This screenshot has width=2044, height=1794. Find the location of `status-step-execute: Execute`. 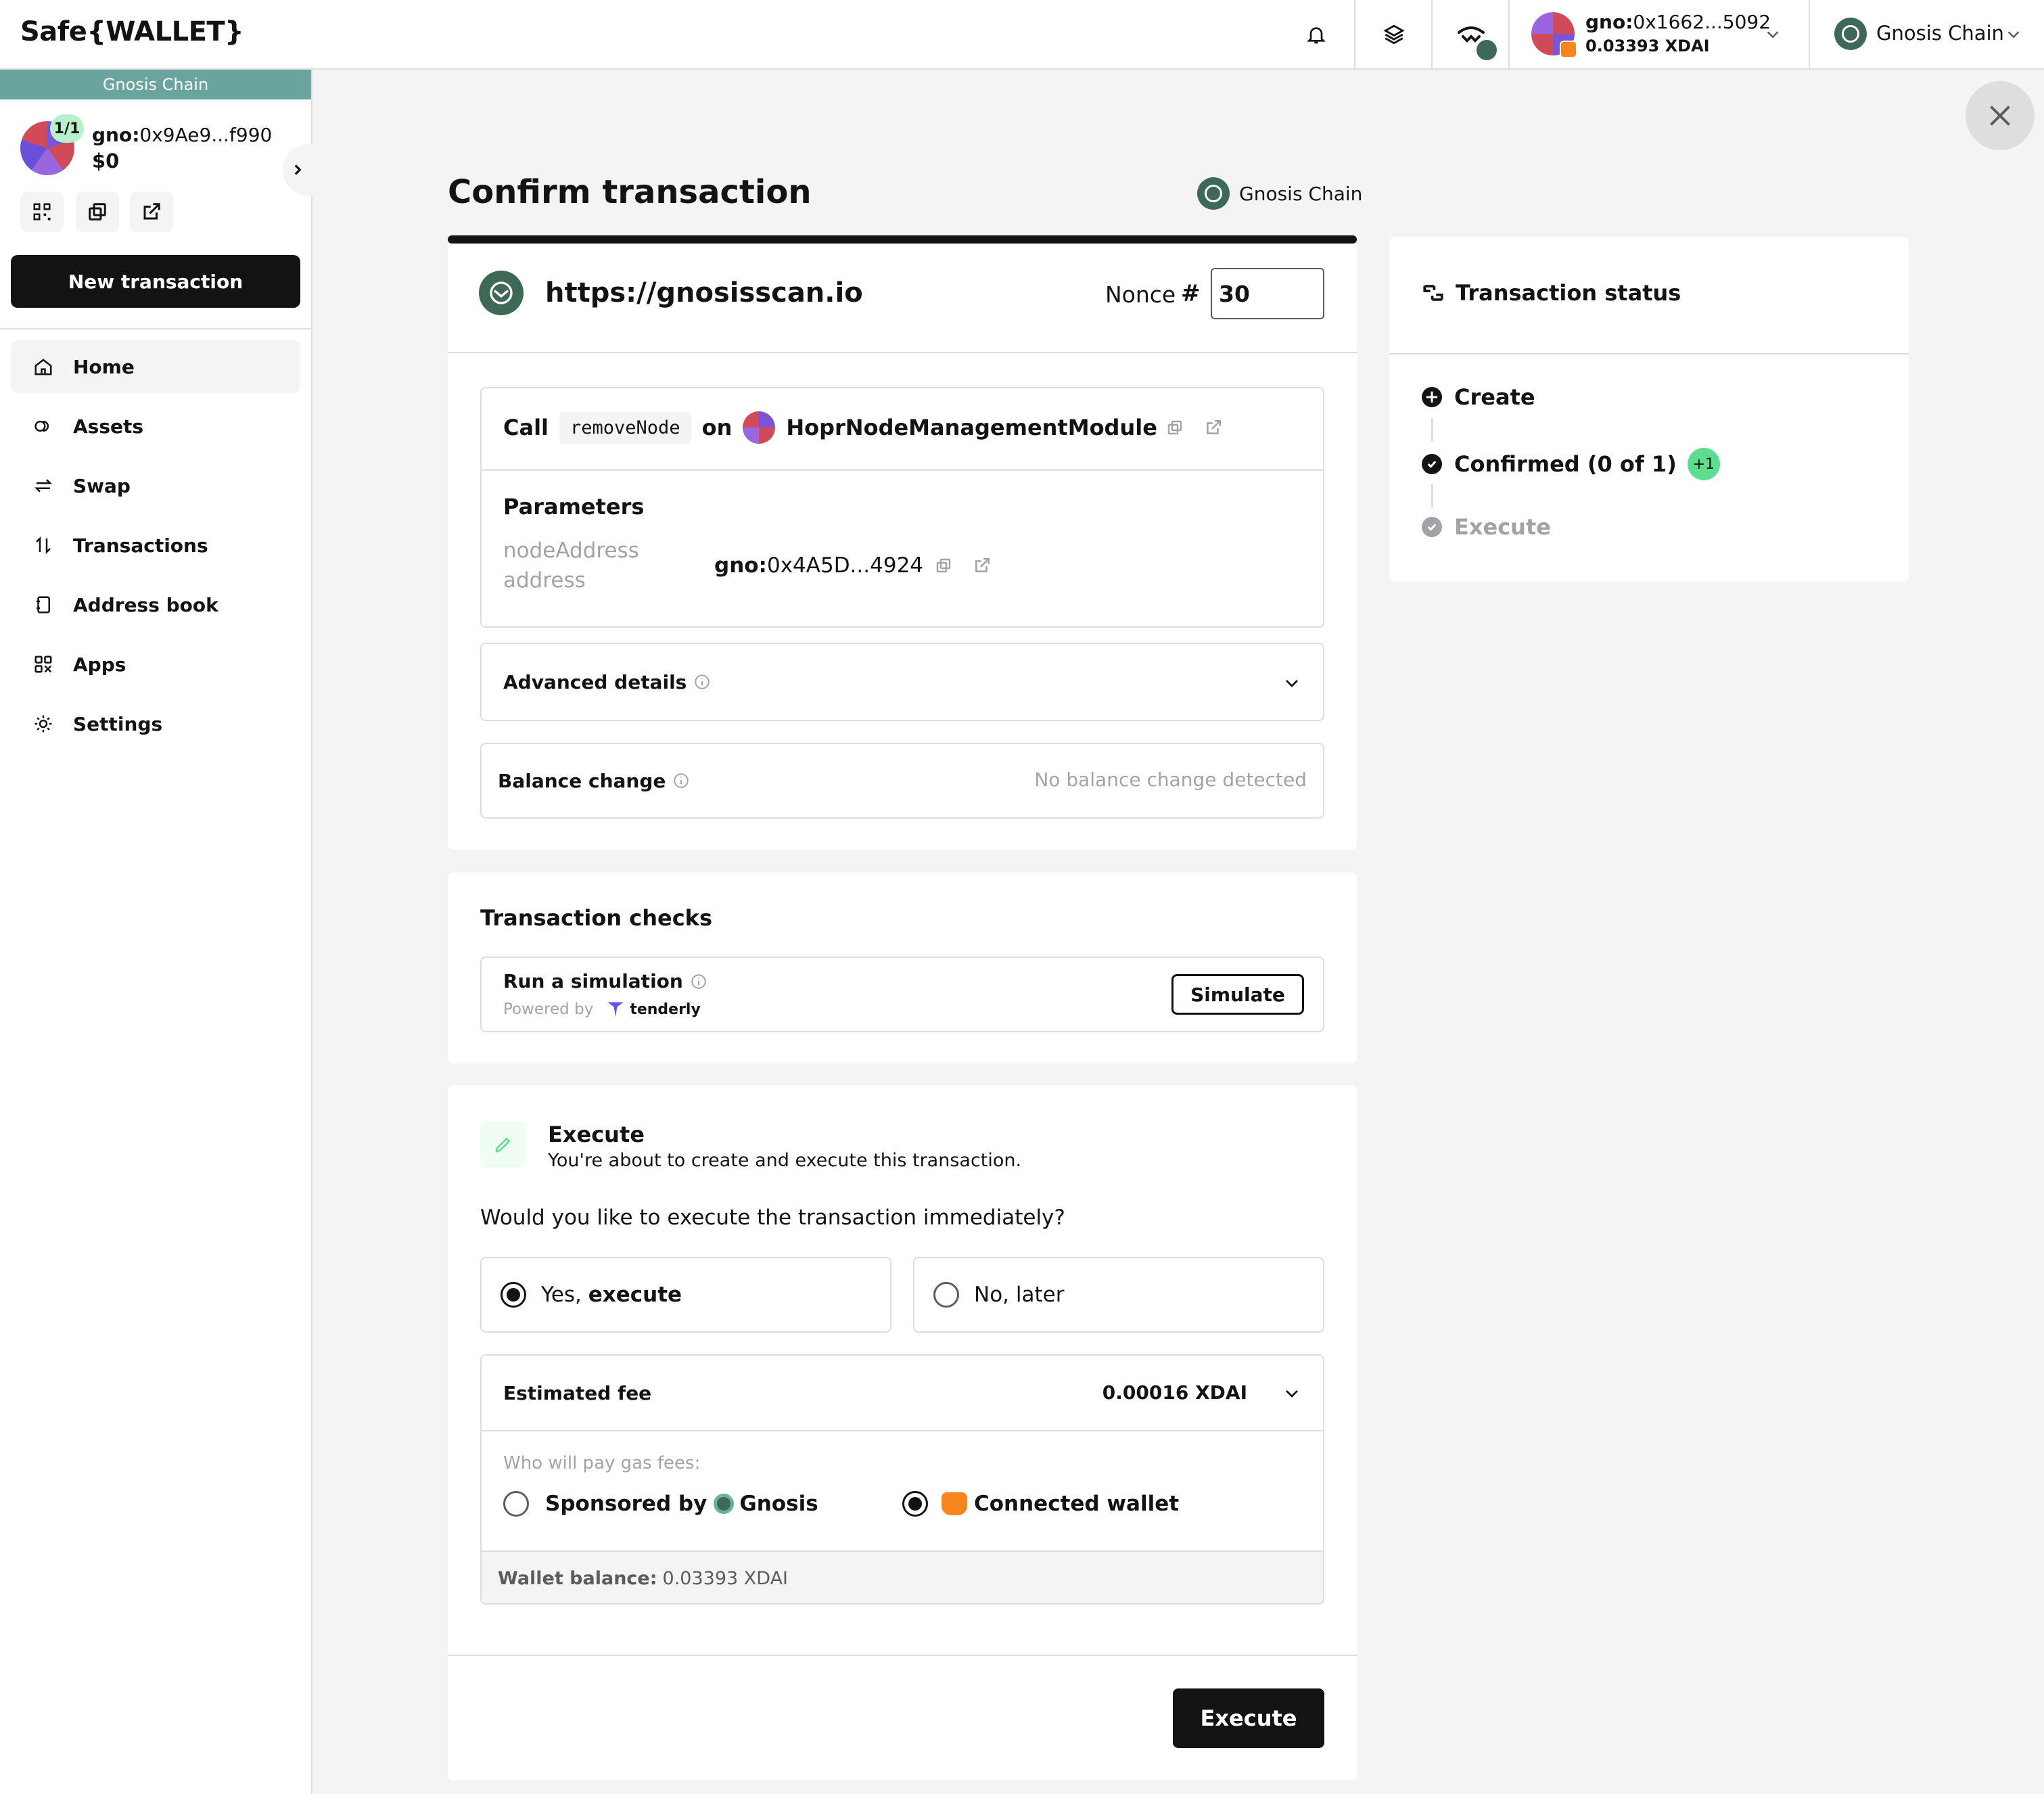

status-step-execute: Execute is located at coordinates (1502, 527).